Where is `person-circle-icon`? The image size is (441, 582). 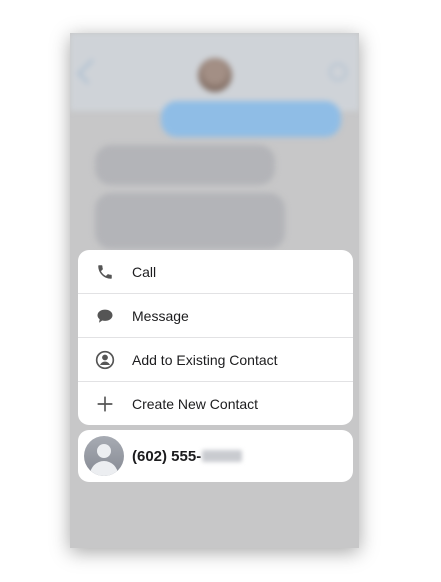
person-circle-icon is located at coordinates (105, 360).